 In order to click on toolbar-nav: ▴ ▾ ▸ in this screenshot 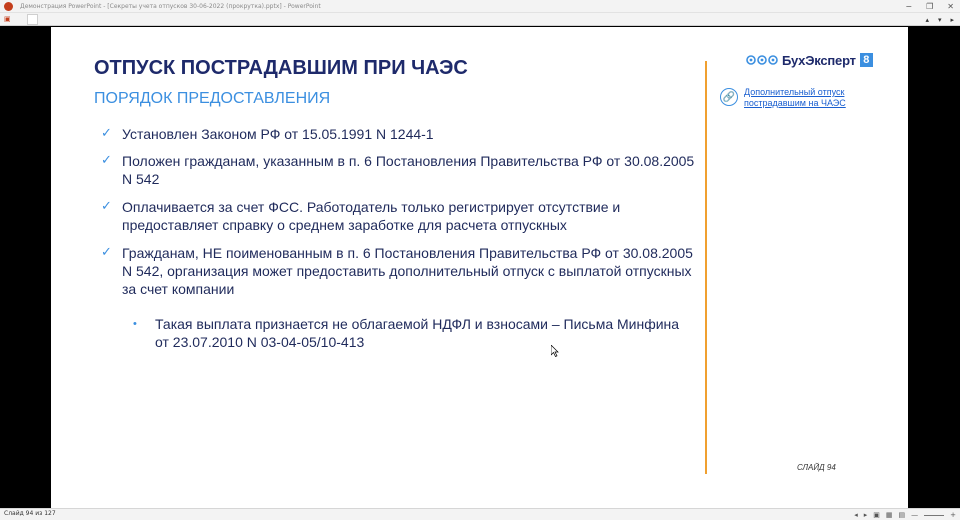, I will do `click(939, 19)`.